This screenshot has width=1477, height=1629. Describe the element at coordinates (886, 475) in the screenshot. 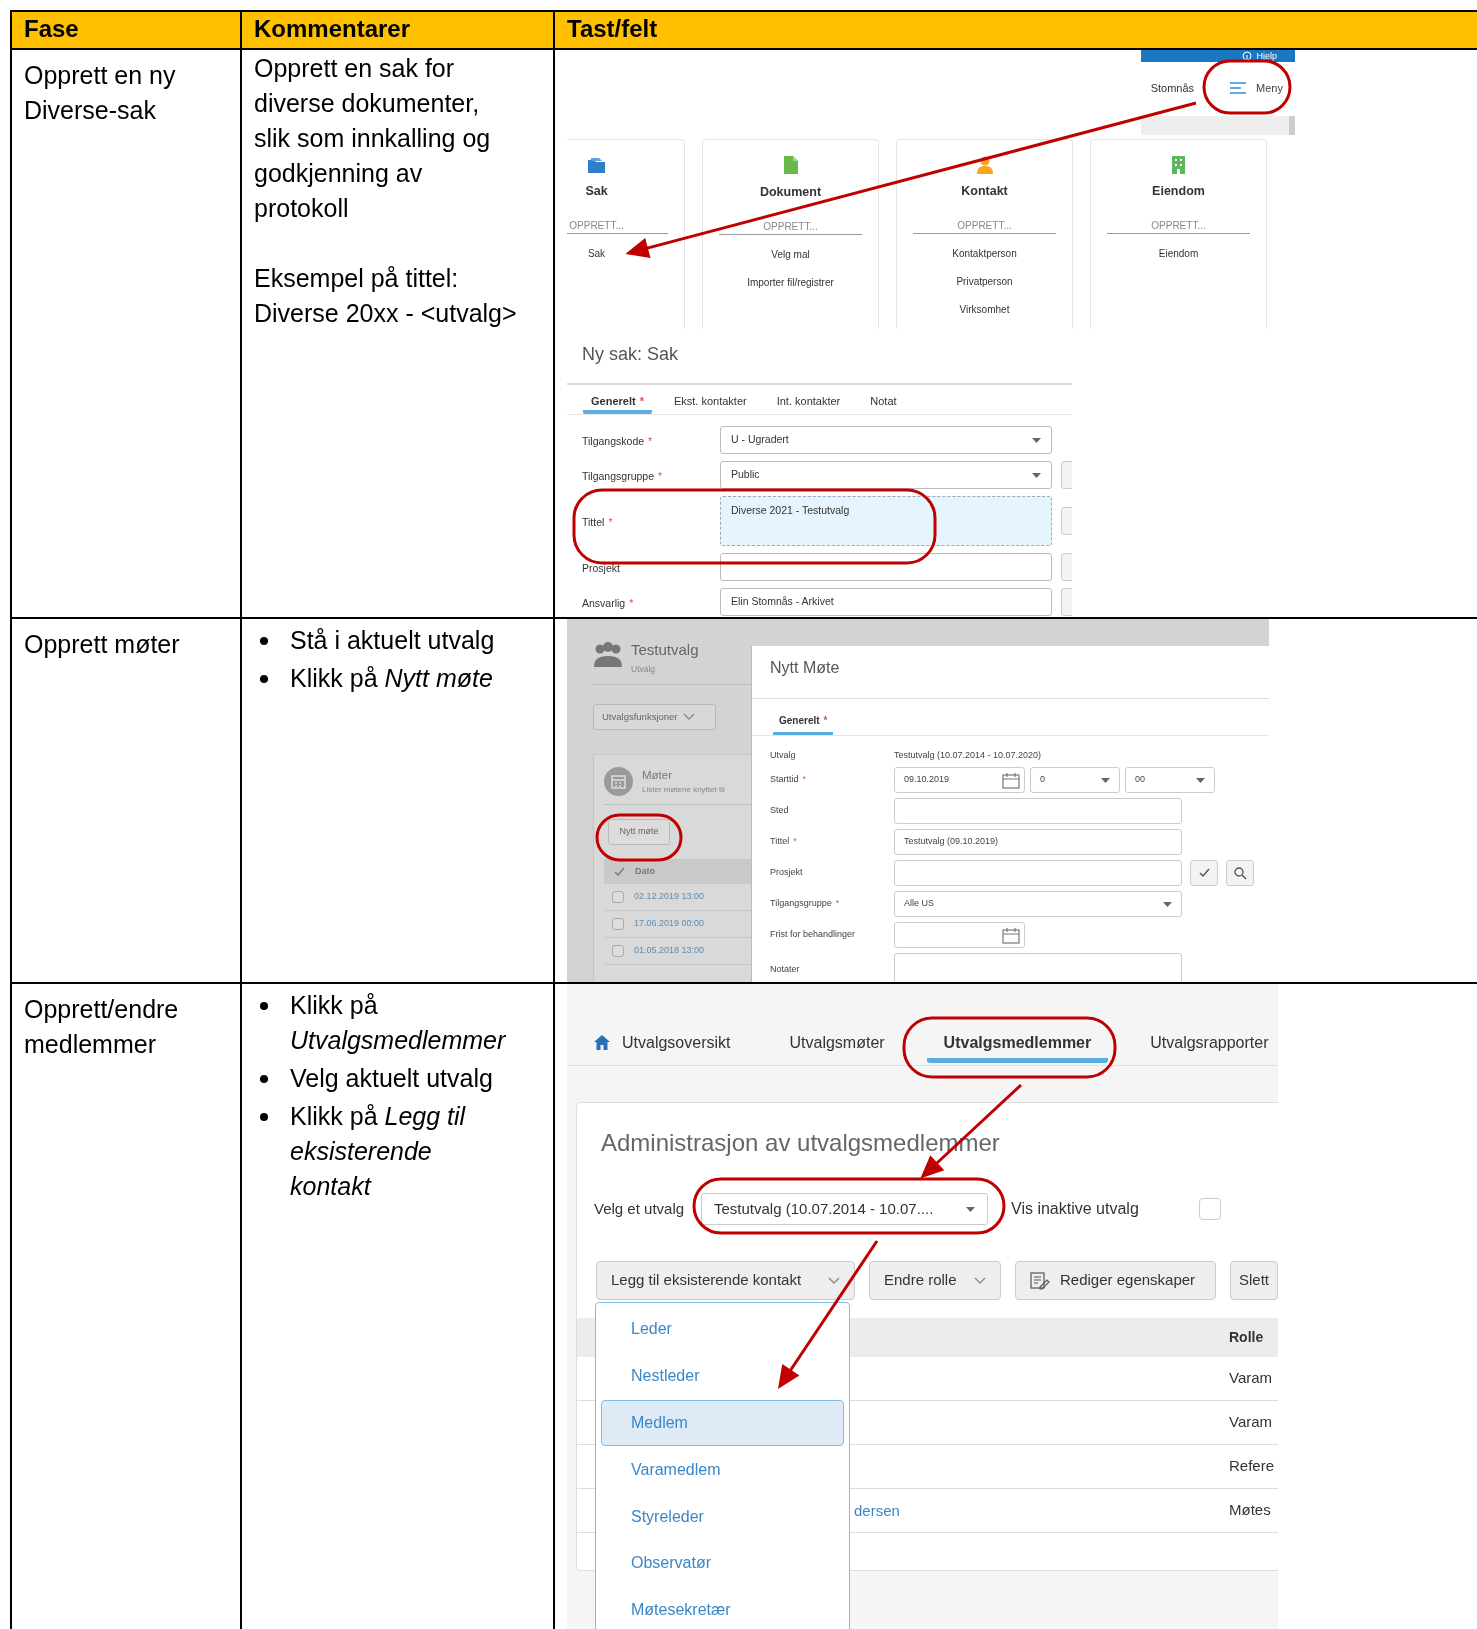

I see `dropdown-field: Public` at that location.